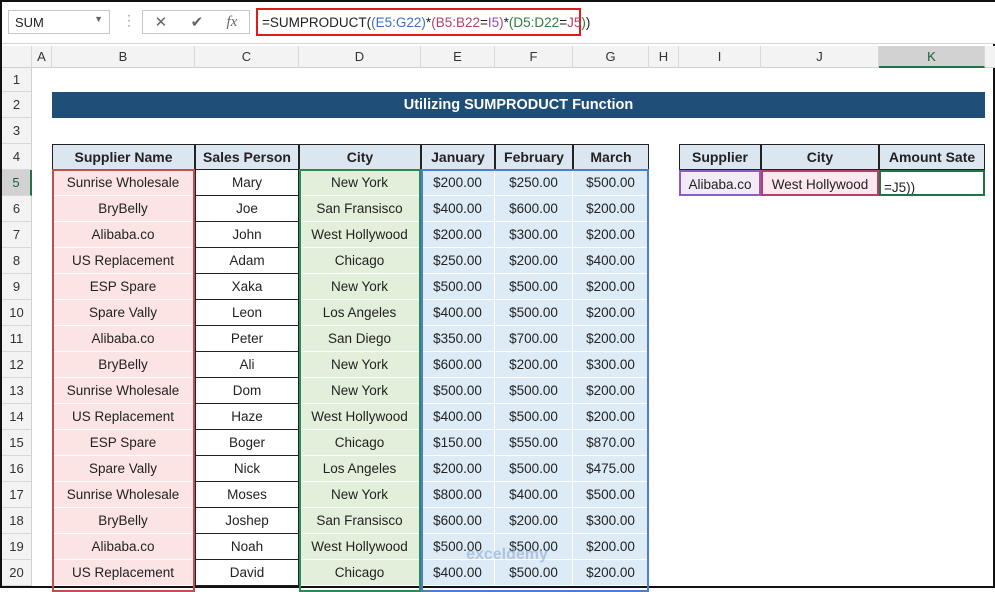  I want to click on row-header-15: 15, so click(17, 443).